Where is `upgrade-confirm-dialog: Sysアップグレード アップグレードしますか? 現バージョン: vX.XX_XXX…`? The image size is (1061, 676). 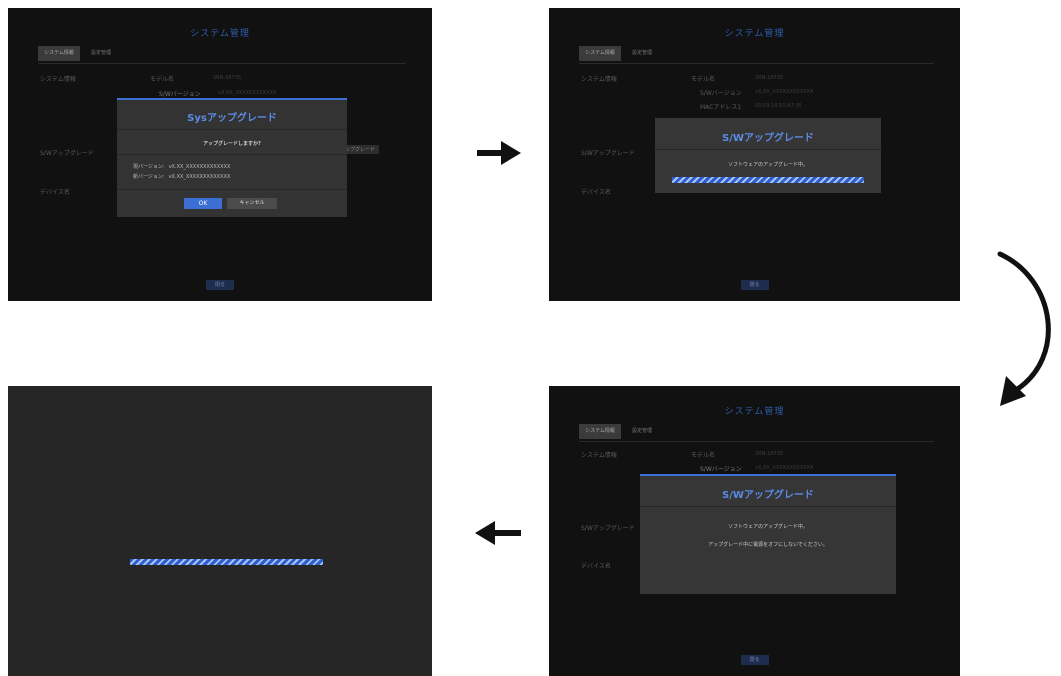
upgrade-confirm-dialog: Sysアップグレード アップグレードしますか? 現バージョン: vX.XX_XXX… is located at coordinates (232, 157).